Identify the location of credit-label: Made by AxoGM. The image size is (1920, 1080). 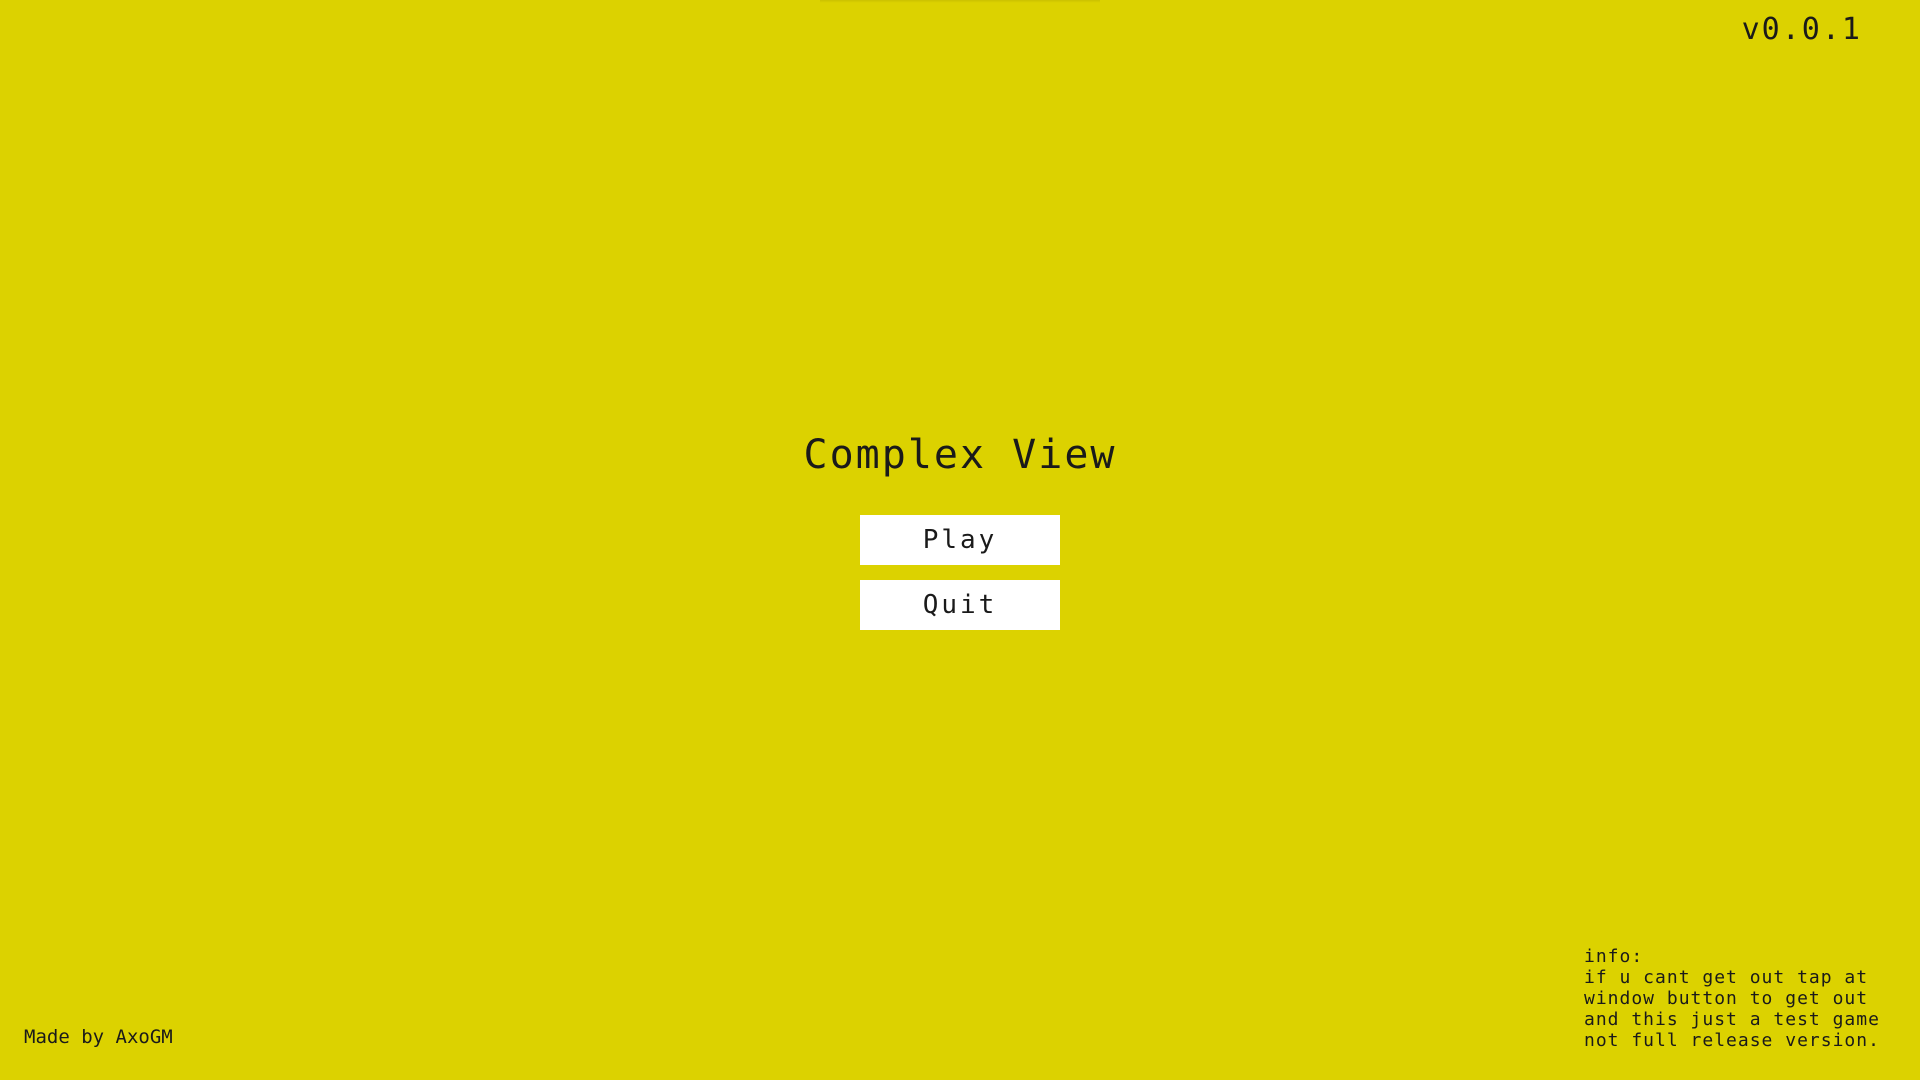
(98, 1037).